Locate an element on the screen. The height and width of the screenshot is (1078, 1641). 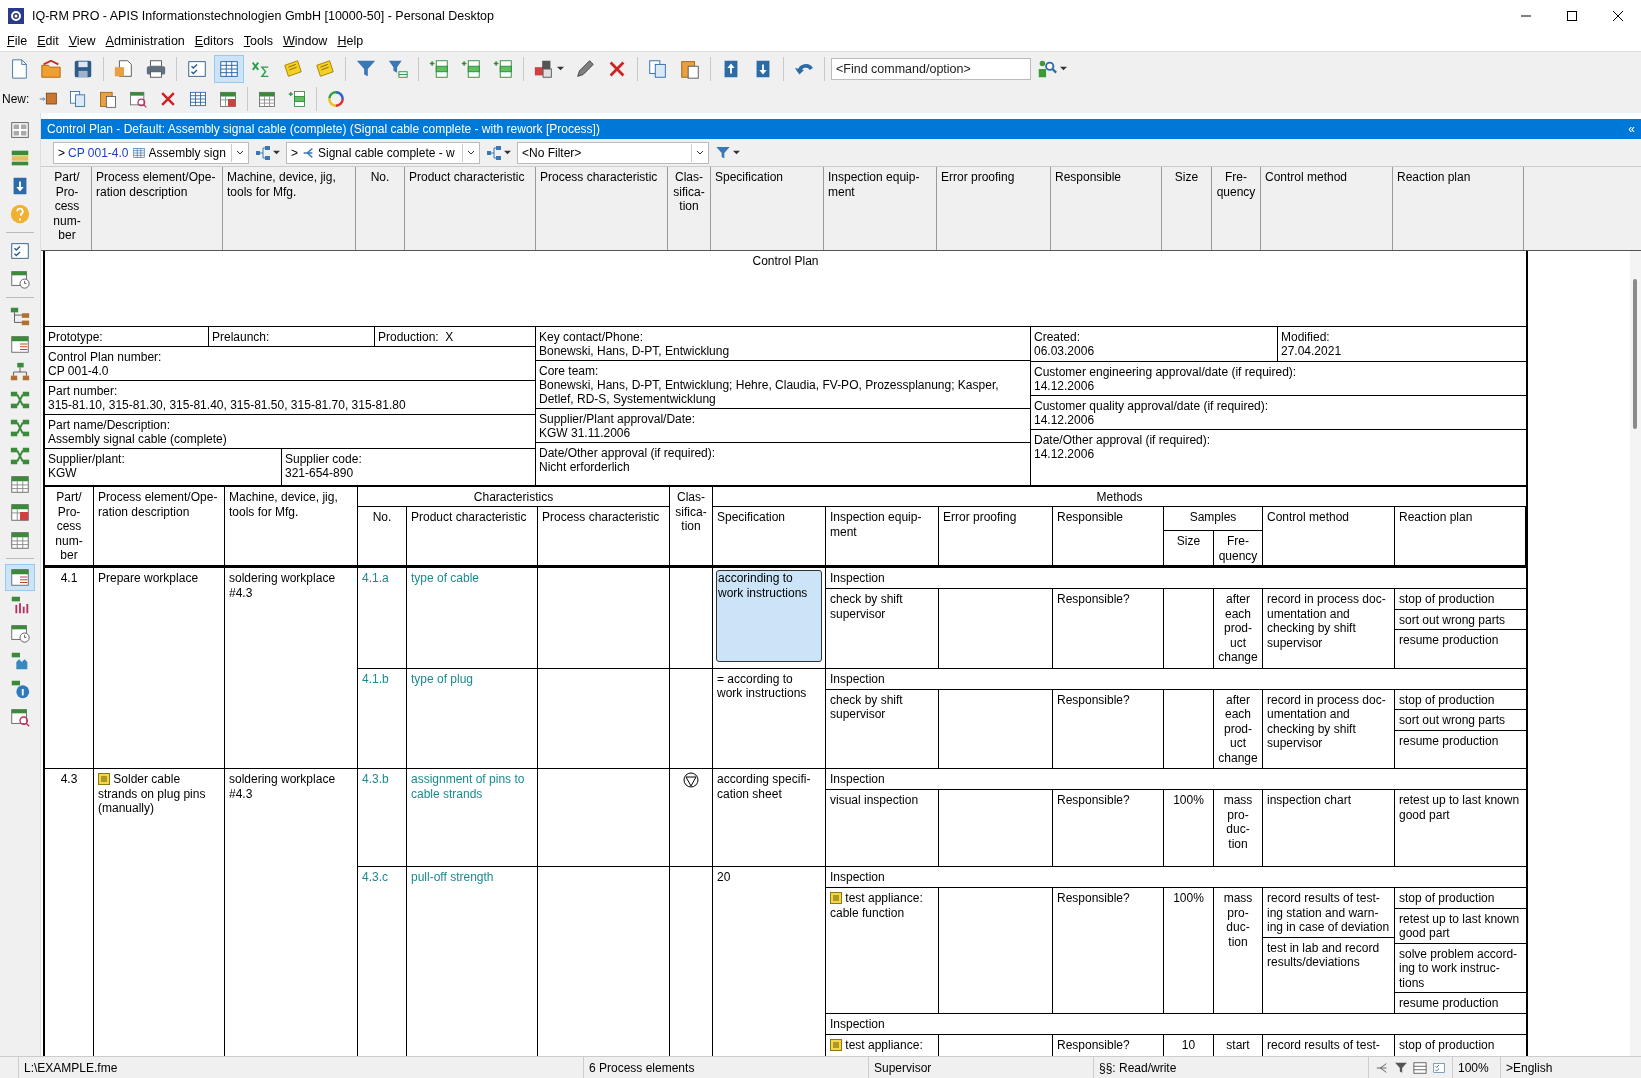
menu-item: File is located at coordinates (17, 41).